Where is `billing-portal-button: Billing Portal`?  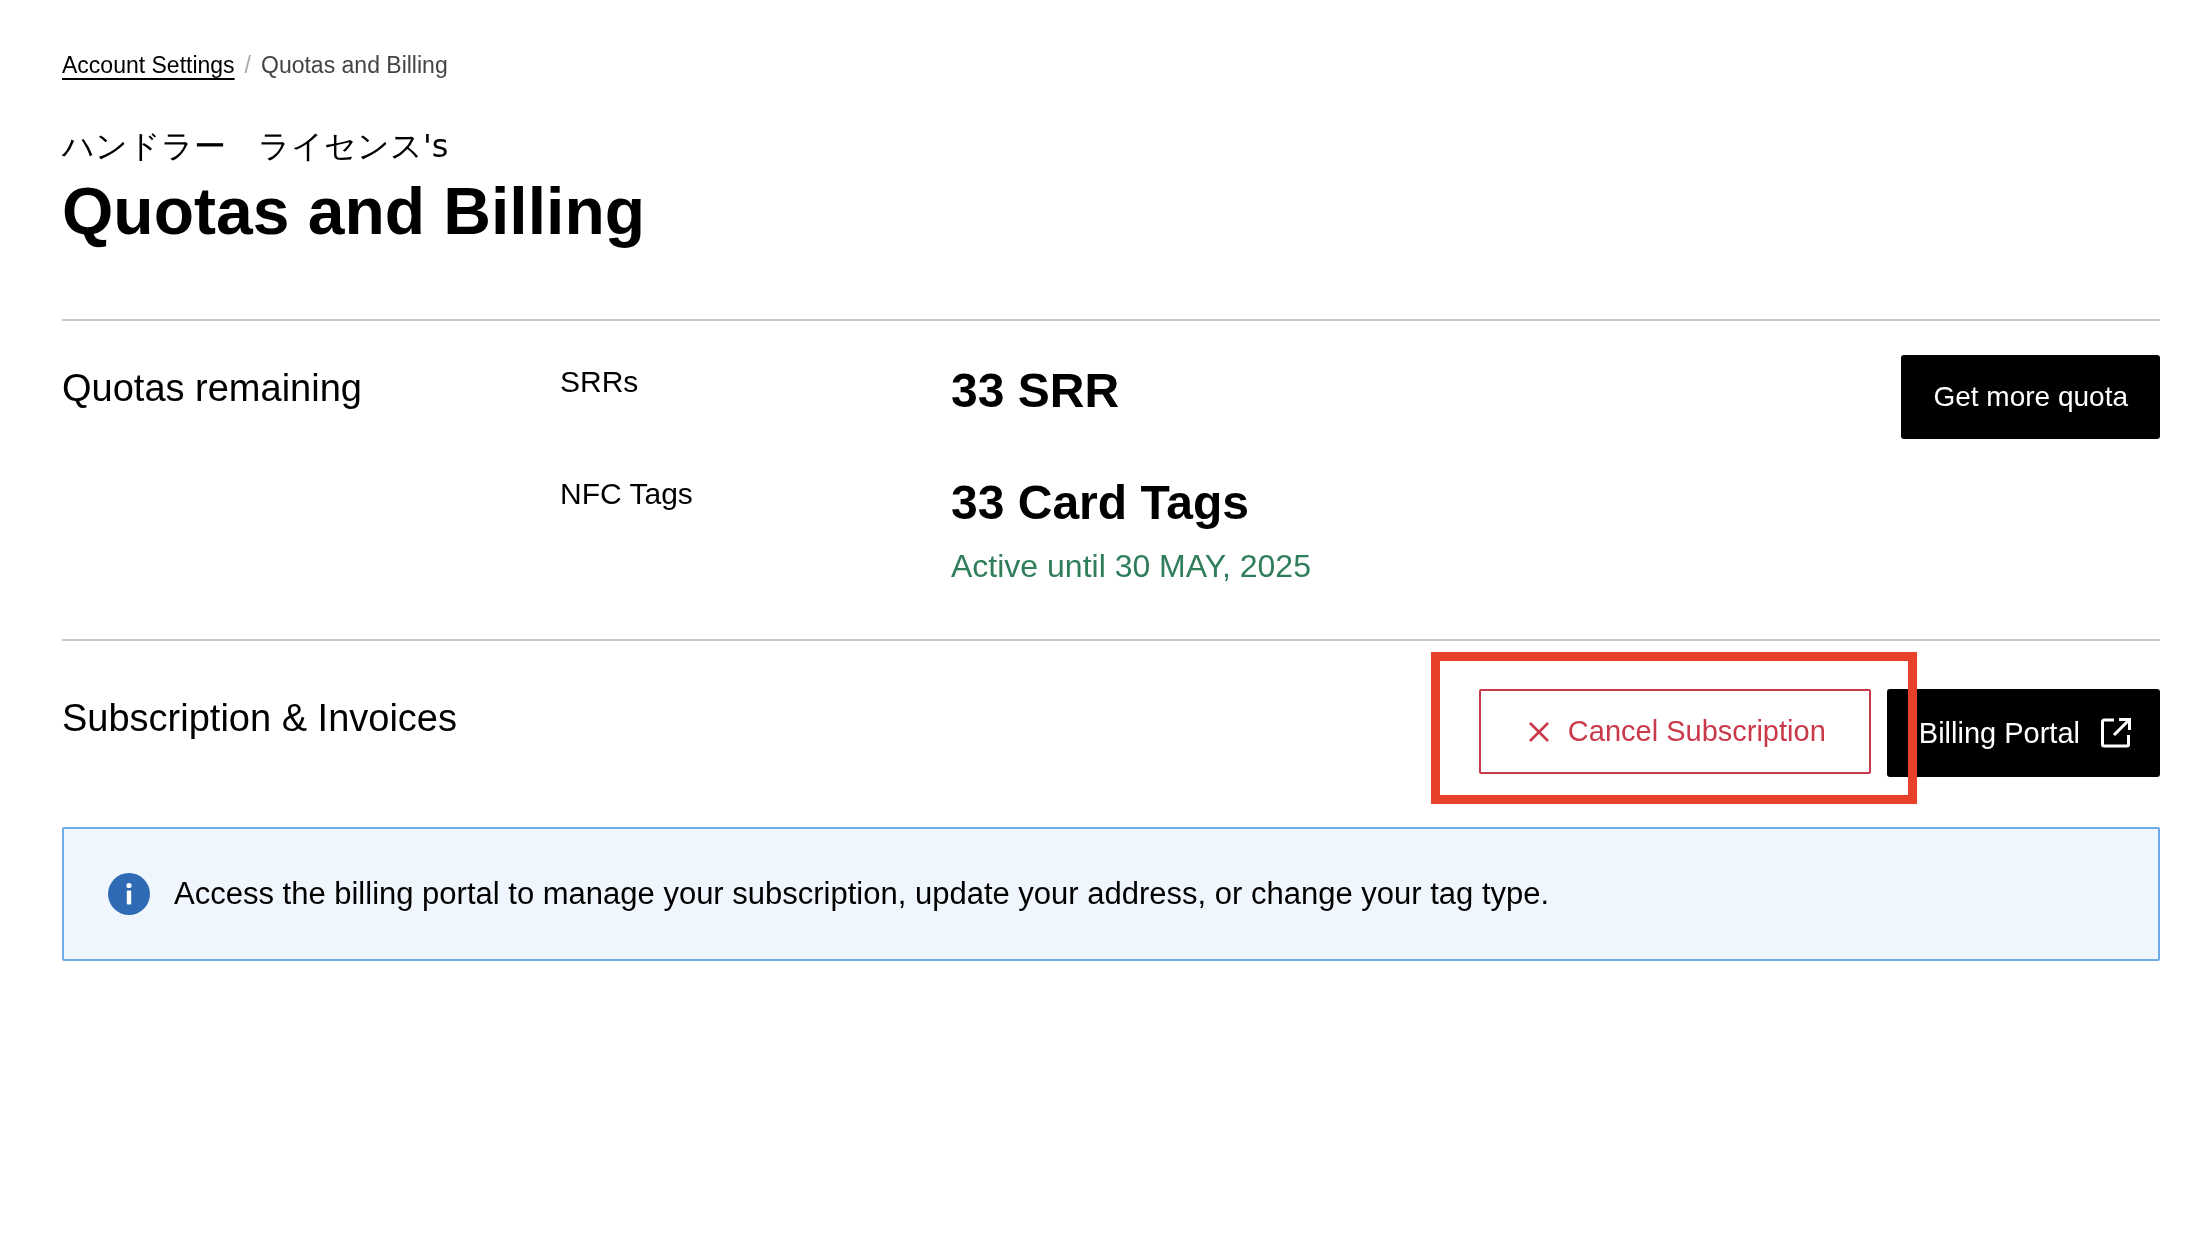 billing-portal-button: Billing Portal is located at coordinates (2023, 733).